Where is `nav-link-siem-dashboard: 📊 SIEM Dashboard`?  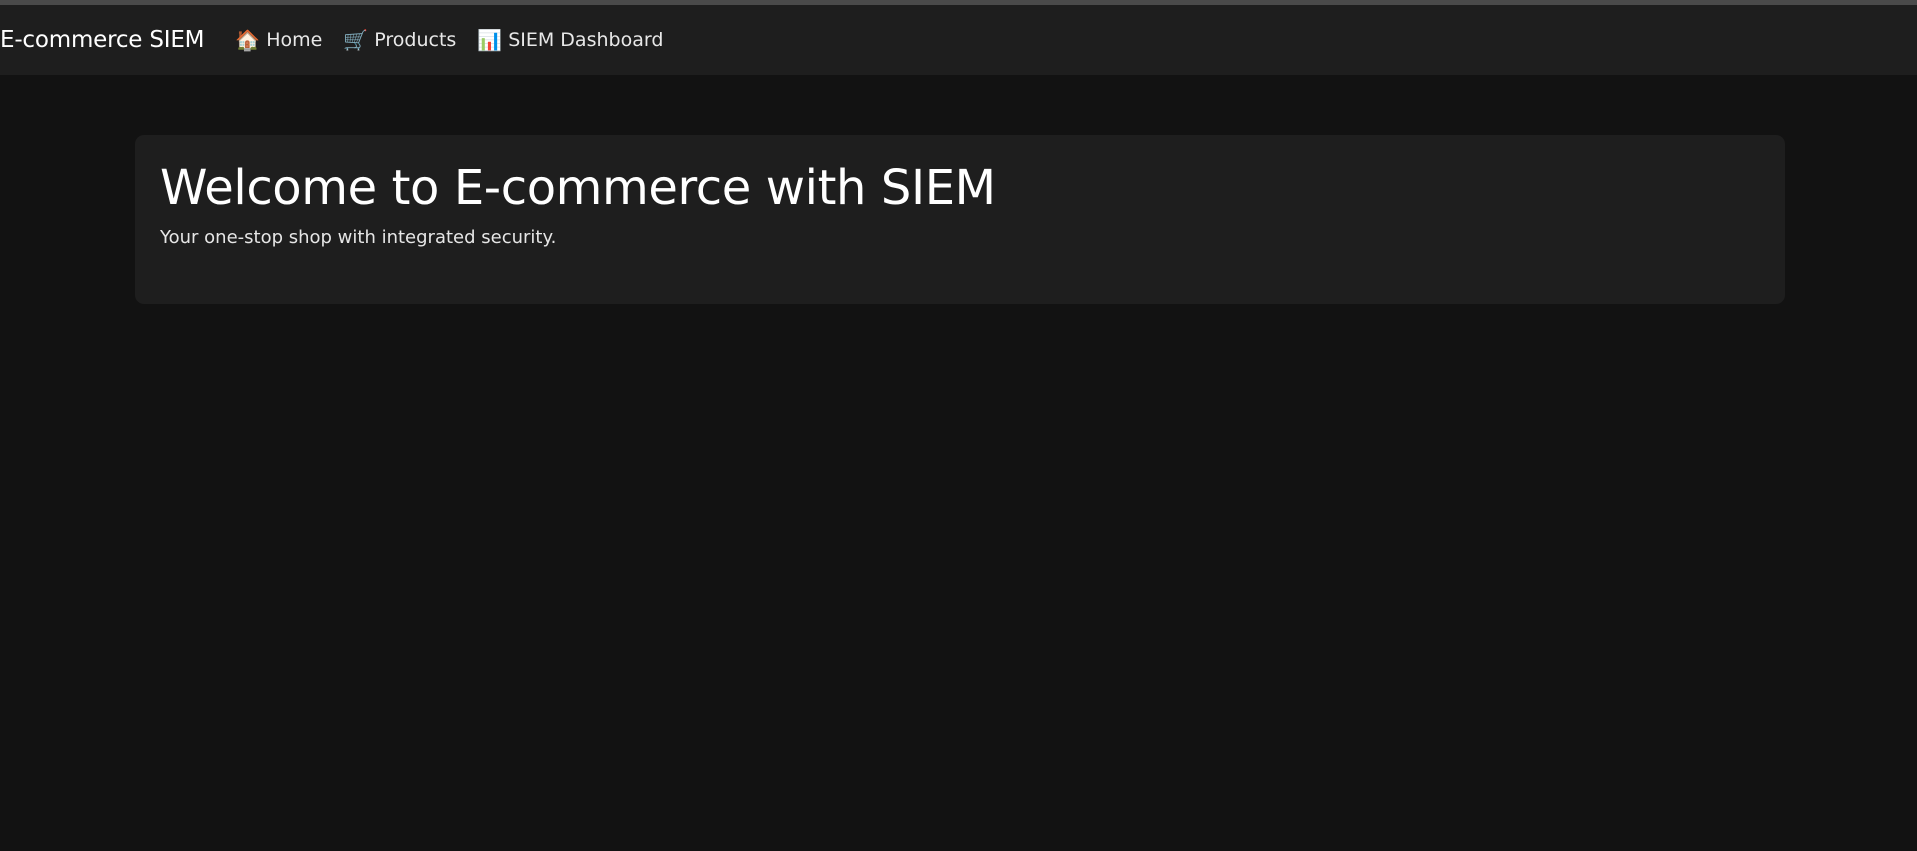 nav-link-siem-dashboard: 📊 SIEM Dashboard is located at coordinates (570, 40).